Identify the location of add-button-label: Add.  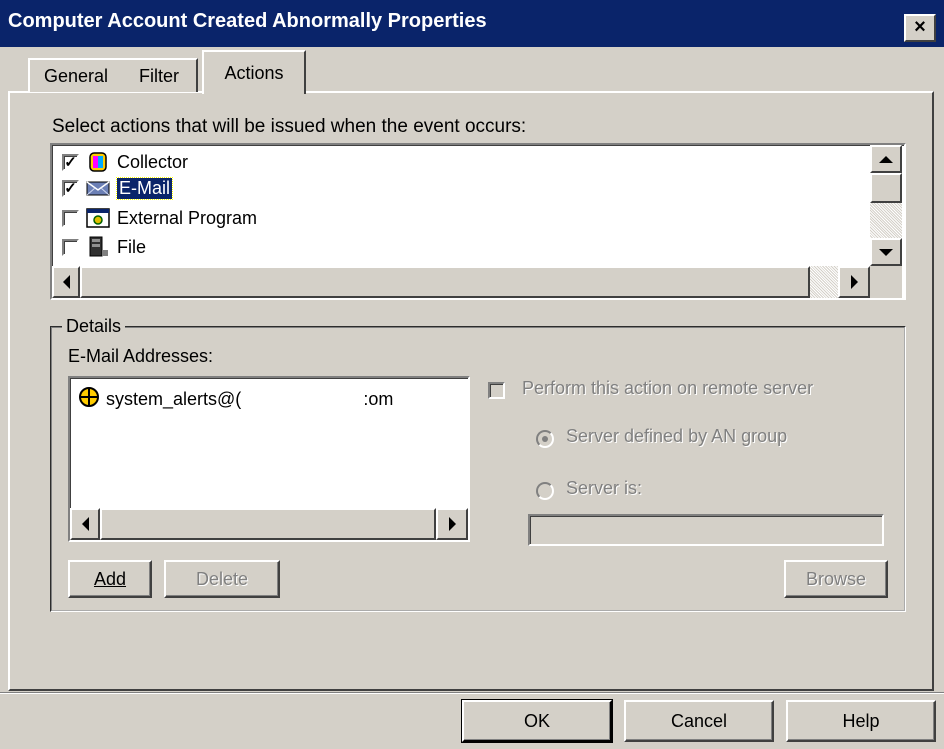
(110, 579).